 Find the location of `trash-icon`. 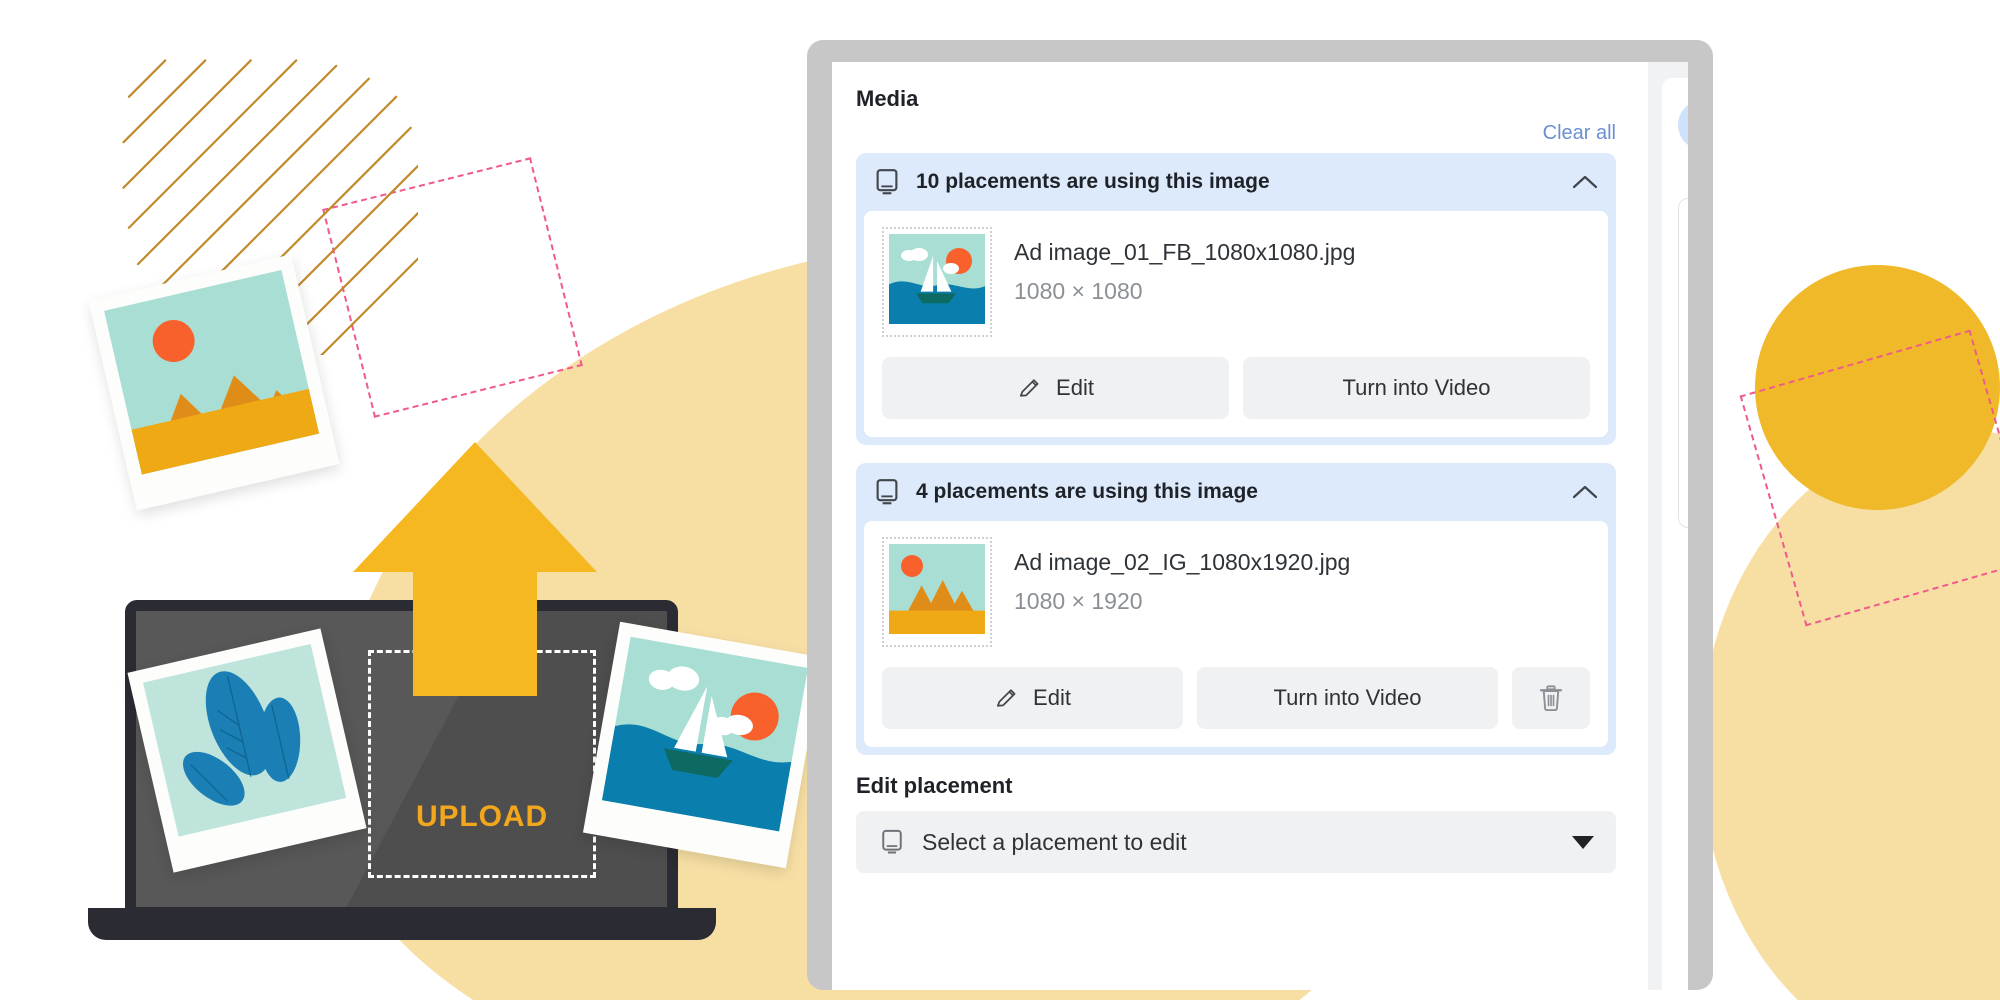

trash-icon is located at coordinates (1551, 698).